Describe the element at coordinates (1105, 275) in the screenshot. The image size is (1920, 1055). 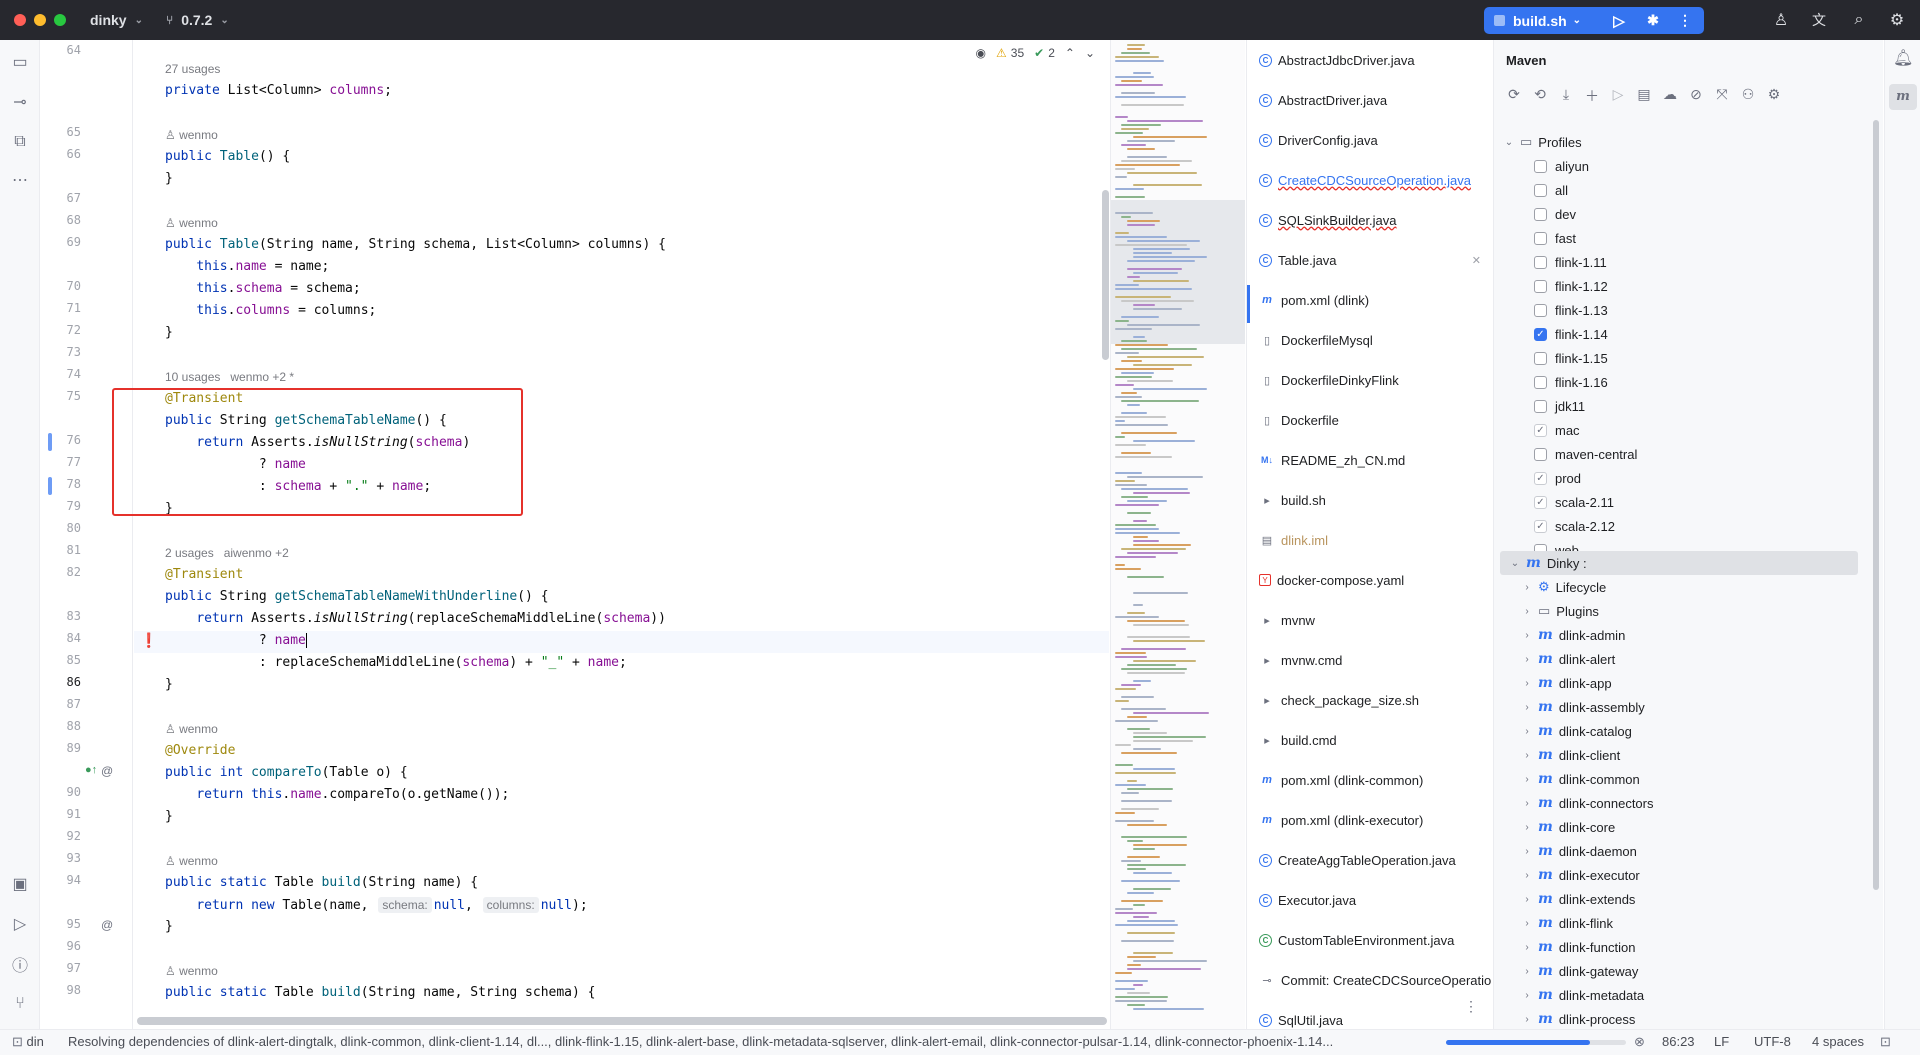
I see `vertical-scrollbar` at that location.